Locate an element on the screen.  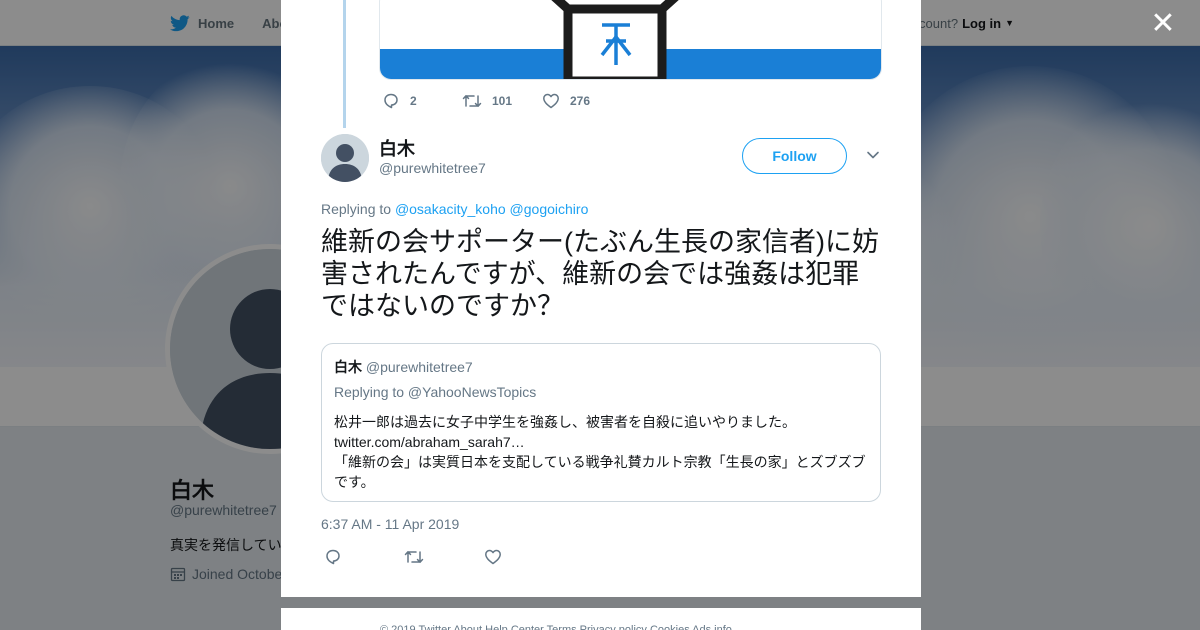
like-action is located at coordinates (524, 557).